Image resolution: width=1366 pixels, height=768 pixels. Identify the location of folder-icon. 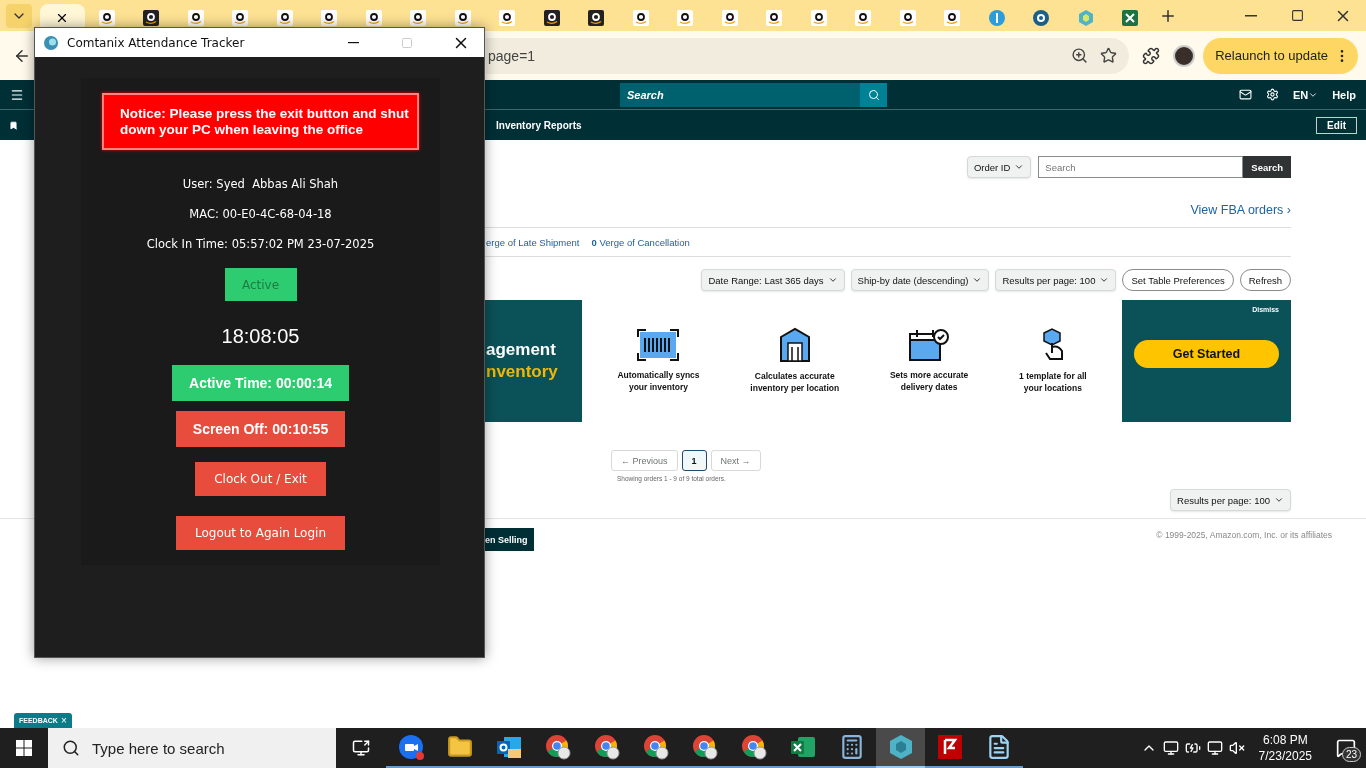
(459, 747).